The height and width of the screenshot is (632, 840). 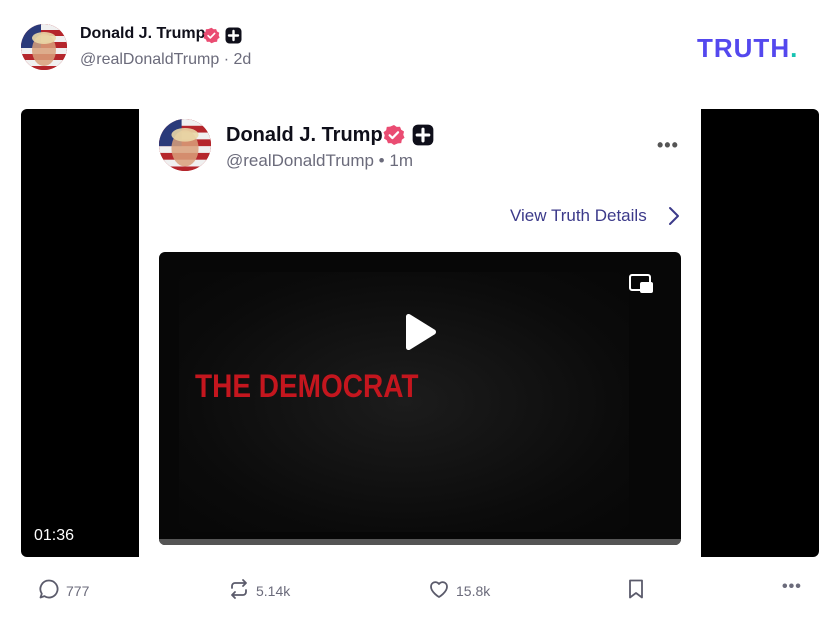 I want to click on retruth-icon, so click(x=239, y=590).